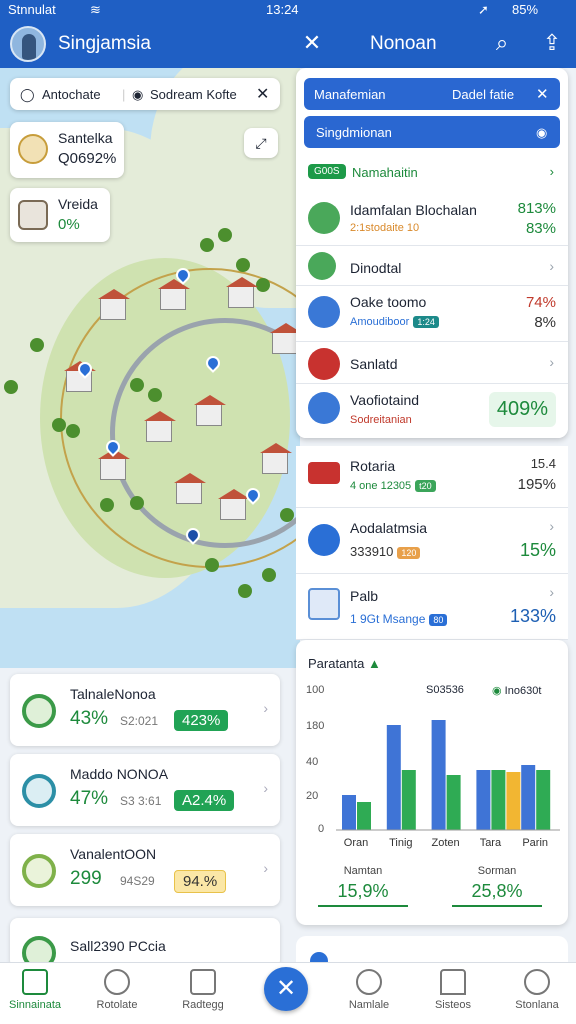  Describe the element at coordinates (537, 982) in the screenshot. I see `people-icon` at that location.